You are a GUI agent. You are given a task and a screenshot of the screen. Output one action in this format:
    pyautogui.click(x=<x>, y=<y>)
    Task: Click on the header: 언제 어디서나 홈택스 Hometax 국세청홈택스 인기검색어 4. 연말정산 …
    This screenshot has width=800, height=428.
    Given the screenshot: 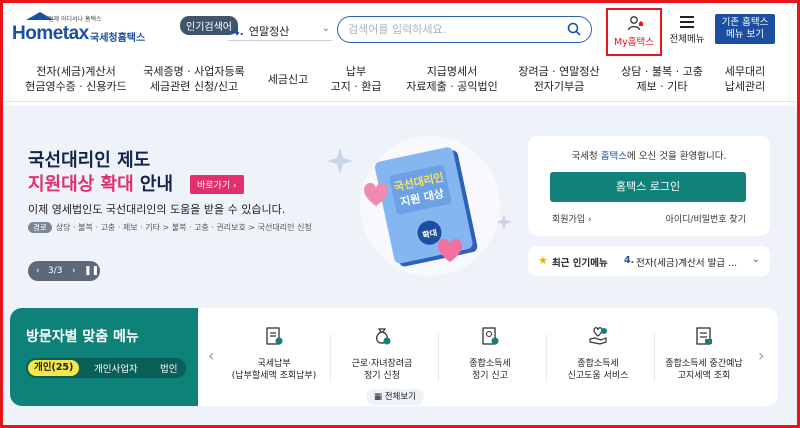 What is the action you would take?
    pyautogui.click(x=400, y=28)
    